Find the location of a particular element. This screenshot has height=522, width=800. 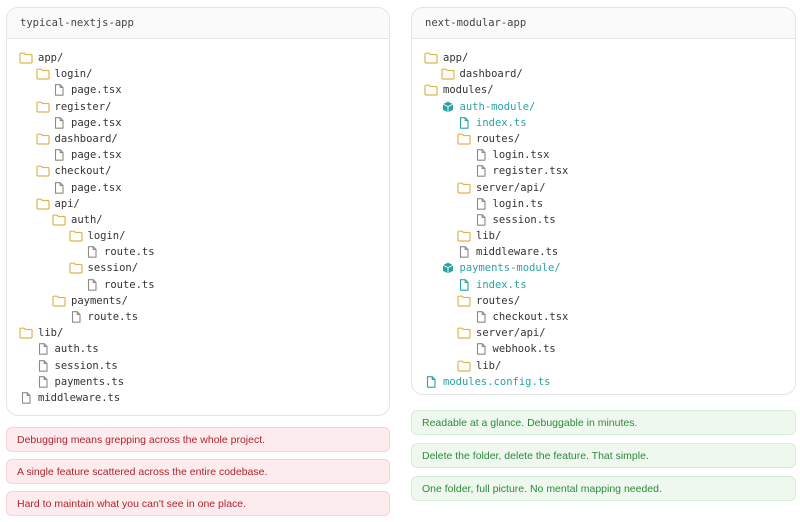

tree-item-label: modules/ is located at coordinates (468, 90).